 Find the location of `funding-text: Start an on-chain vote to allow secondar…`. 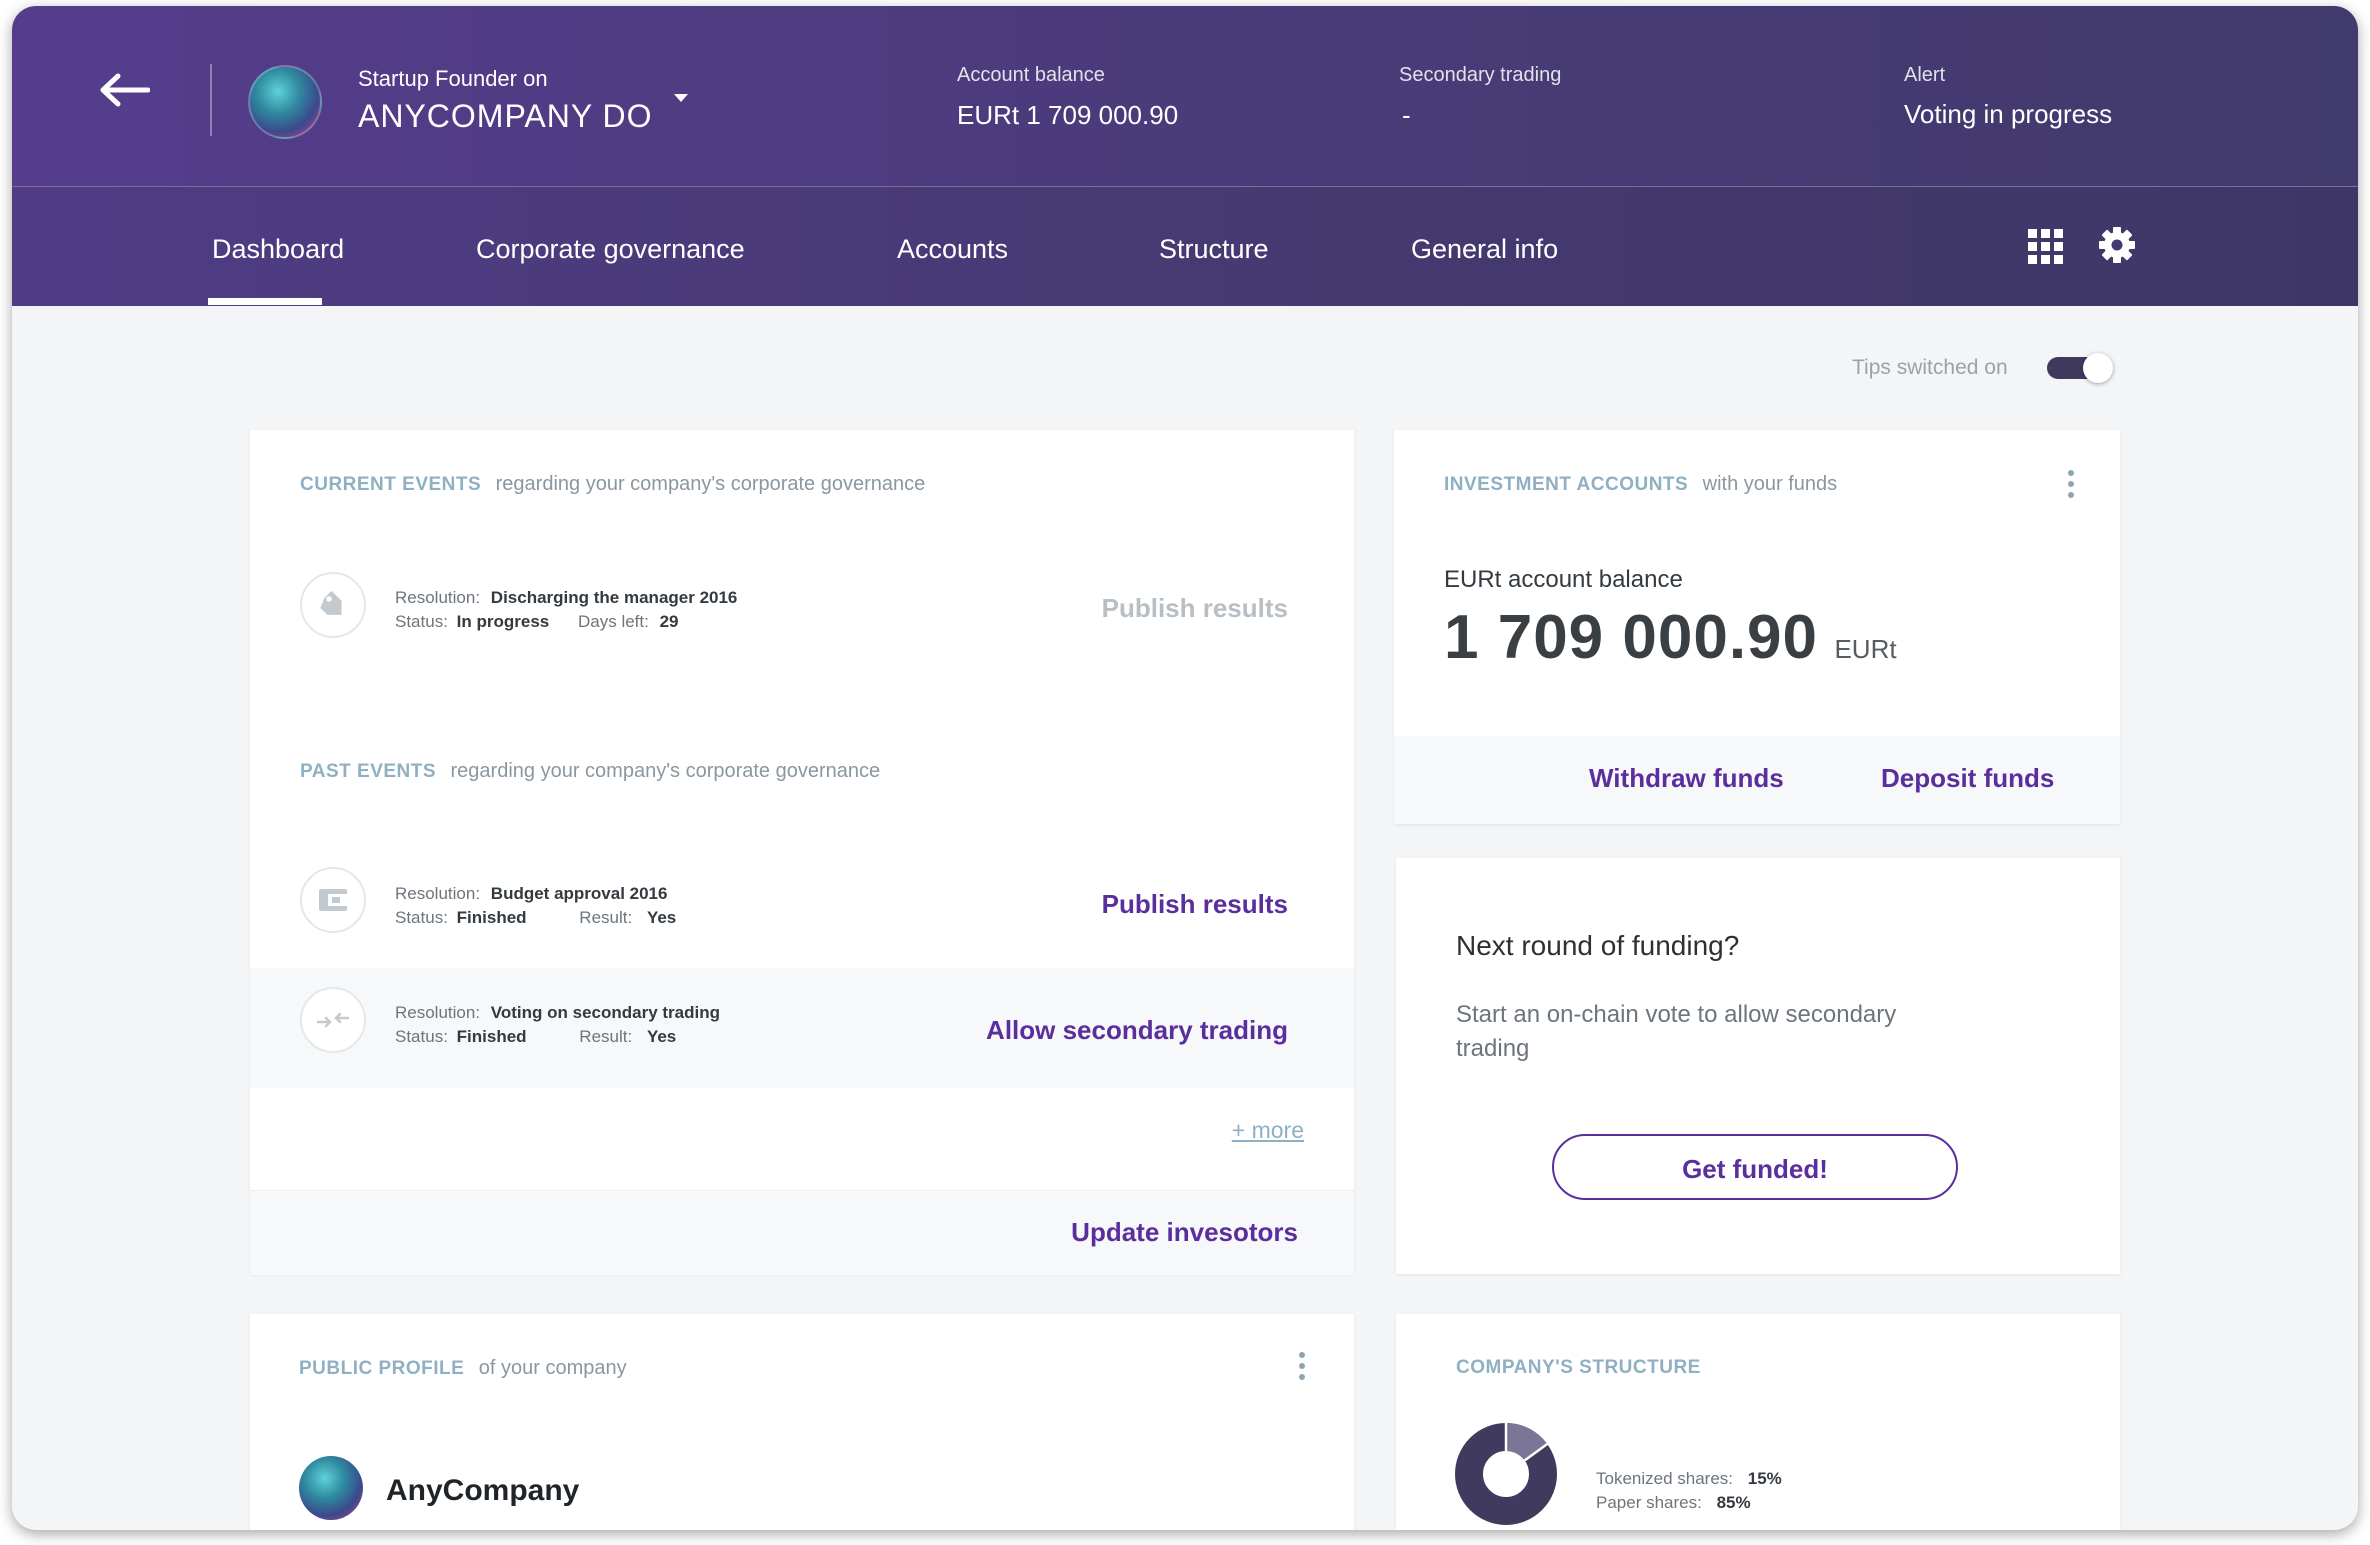

funding-text: Start an on-chain vote to allow secondar… is located at coordinates (1676, 1031).